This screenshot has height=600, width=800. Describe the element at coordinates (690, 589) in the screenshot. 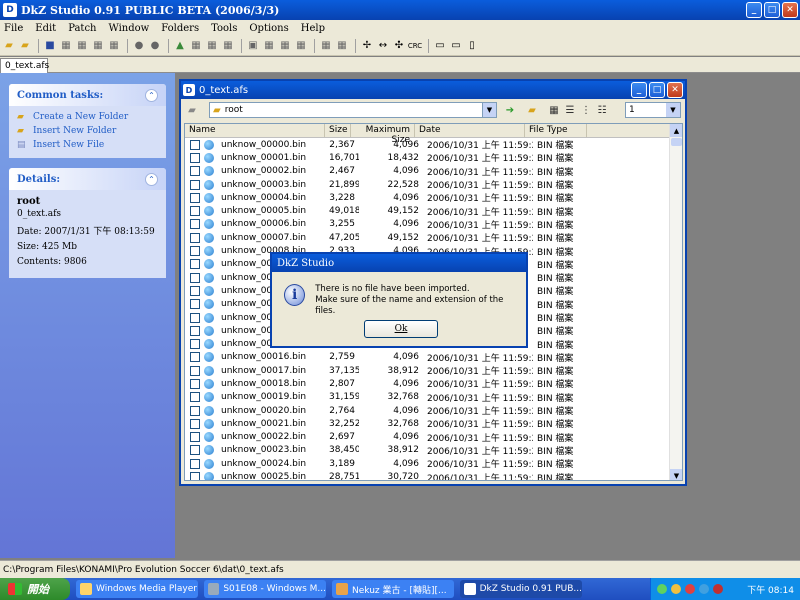

I see `antivirus-icon` at that location.